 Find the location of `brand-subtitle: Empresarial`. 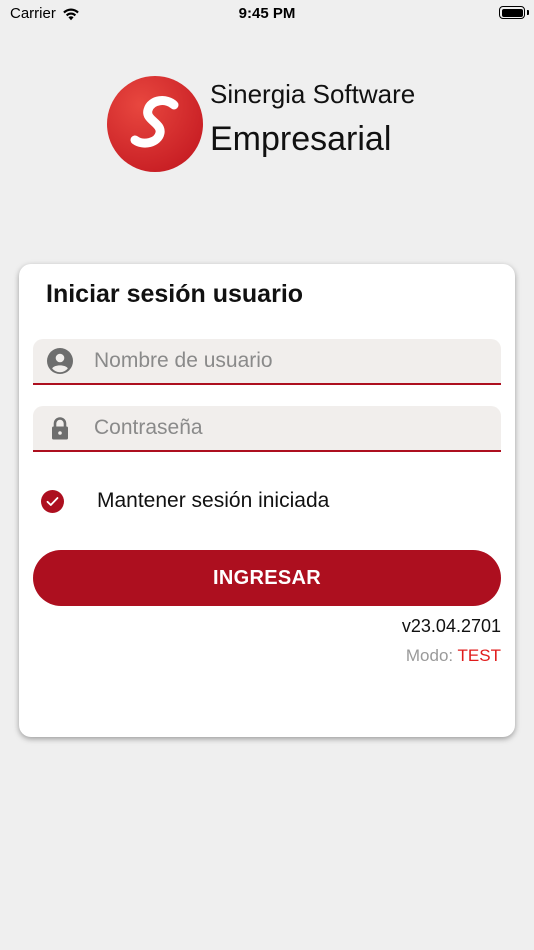

brand-subtitle: Empresarial is located at coordinates (301, 139).